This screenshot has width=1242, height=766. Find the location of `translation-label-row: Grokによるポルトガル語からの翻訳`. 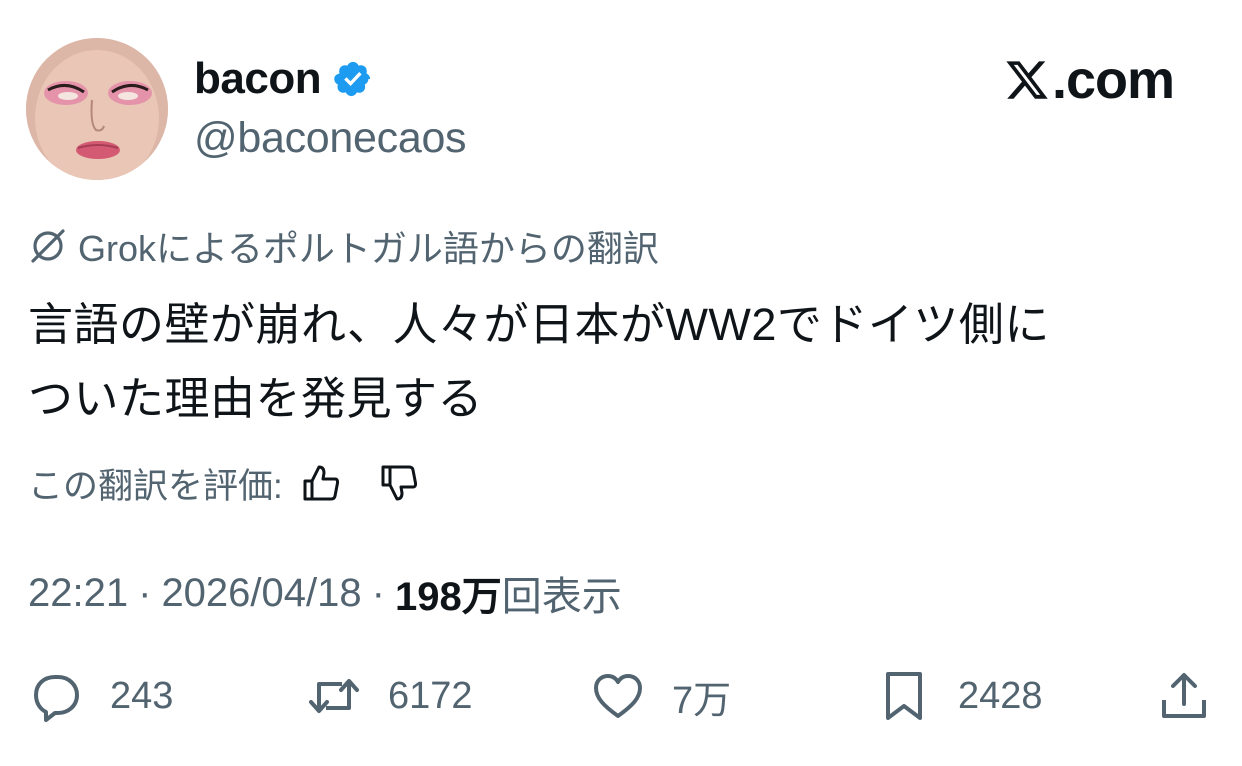

translation-label-row: Grokによるポルトガル語からの翻訳 is located at coordinates (343, 246).